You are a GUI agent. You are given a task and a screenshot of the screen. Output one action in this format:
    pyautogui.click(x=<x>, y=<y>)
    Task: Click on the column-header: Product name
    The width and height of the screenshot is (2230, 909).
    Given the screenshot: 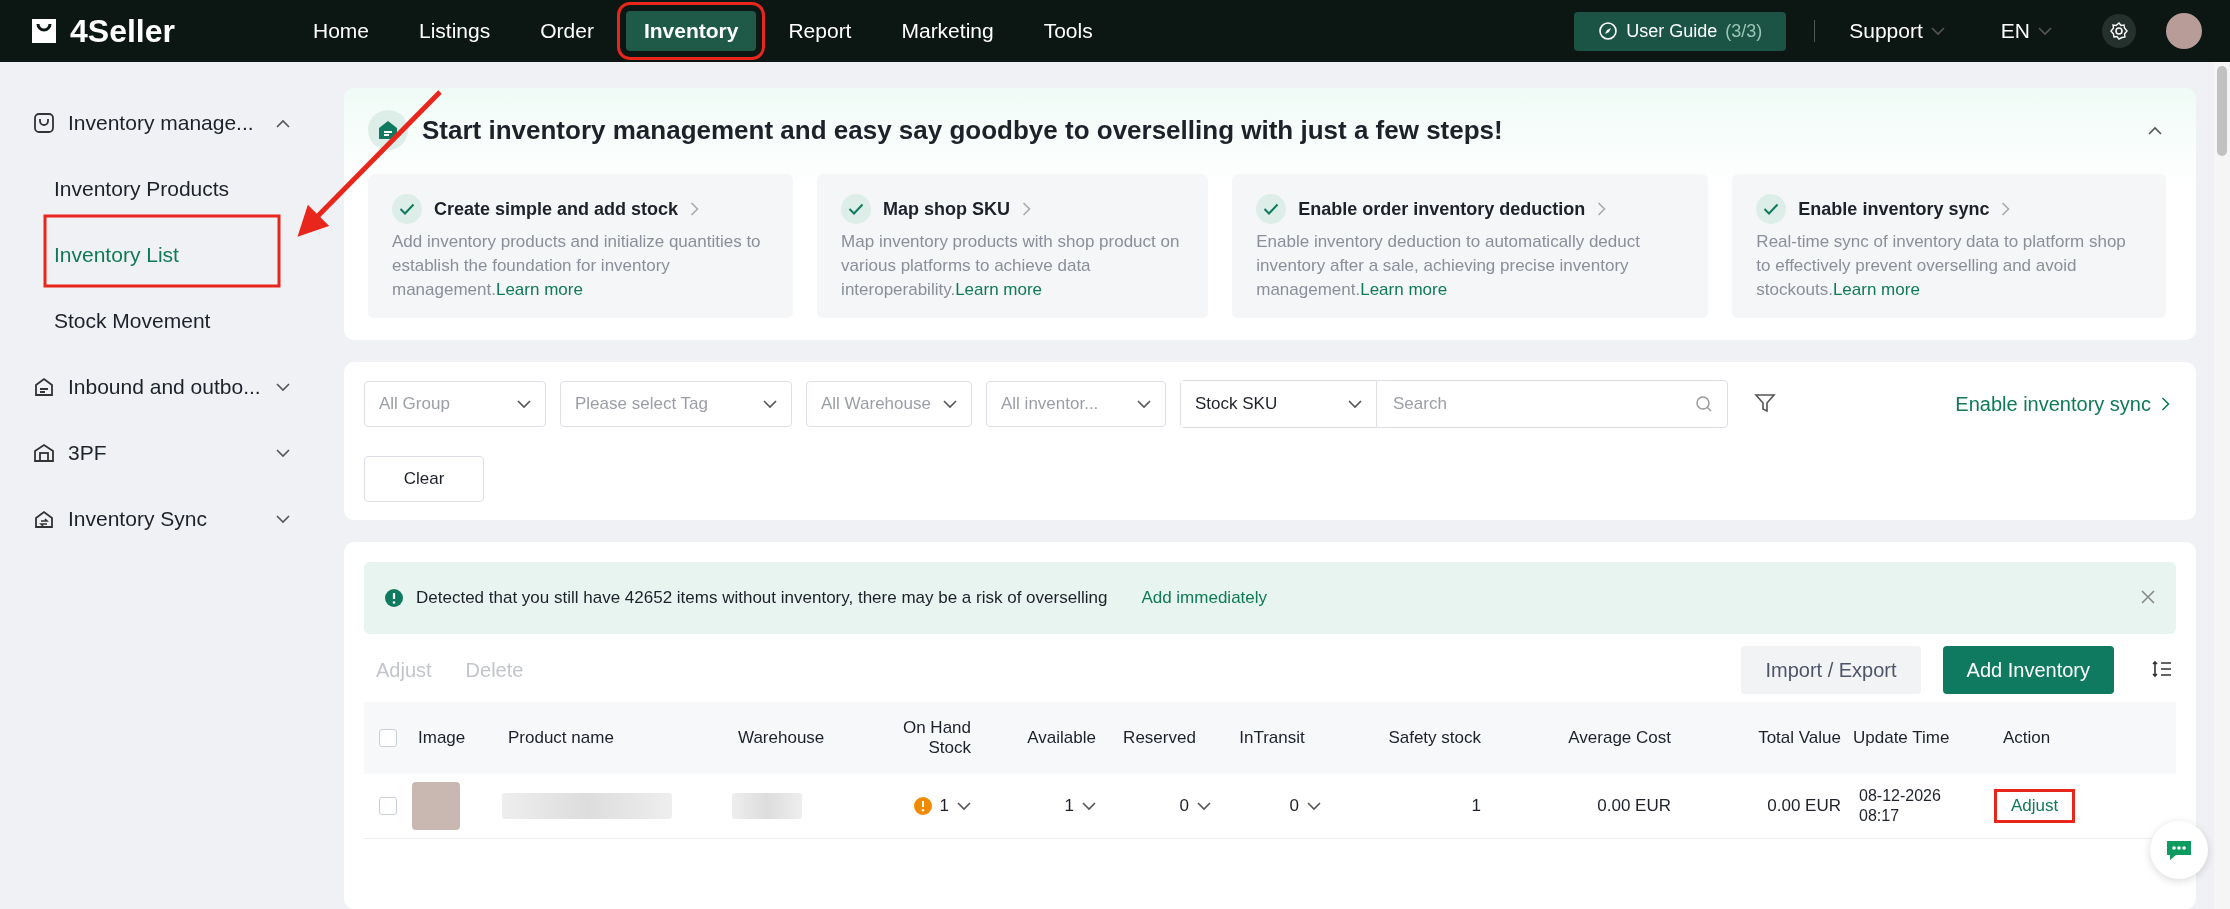 What is the action you would take?
    pyautogui.click(x=561, y=738)
    